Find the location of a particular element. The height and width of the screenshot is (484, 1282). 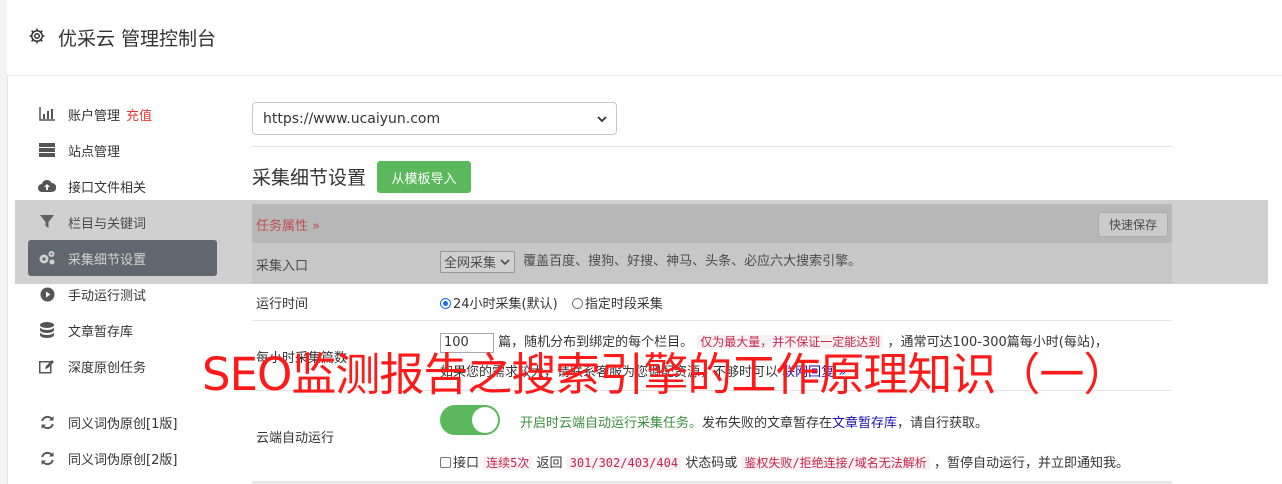

sidebar-item-label: 深度原创任务 is located at coordinates (107, 368).